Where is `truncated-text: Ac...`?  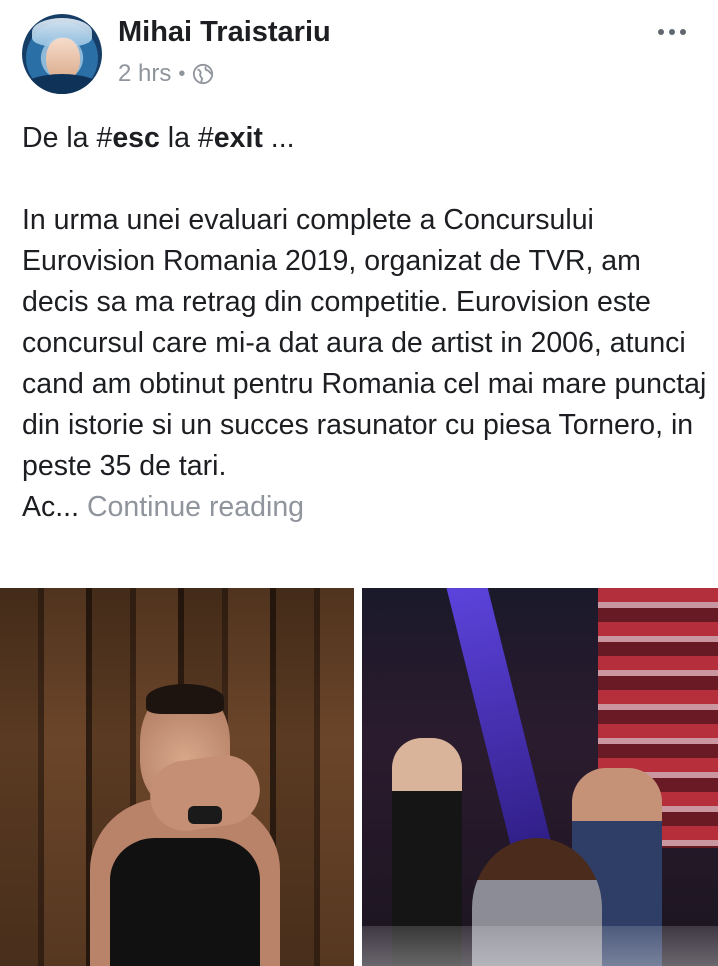
truncated-text: Ac... is located at coordinates (51, 507).